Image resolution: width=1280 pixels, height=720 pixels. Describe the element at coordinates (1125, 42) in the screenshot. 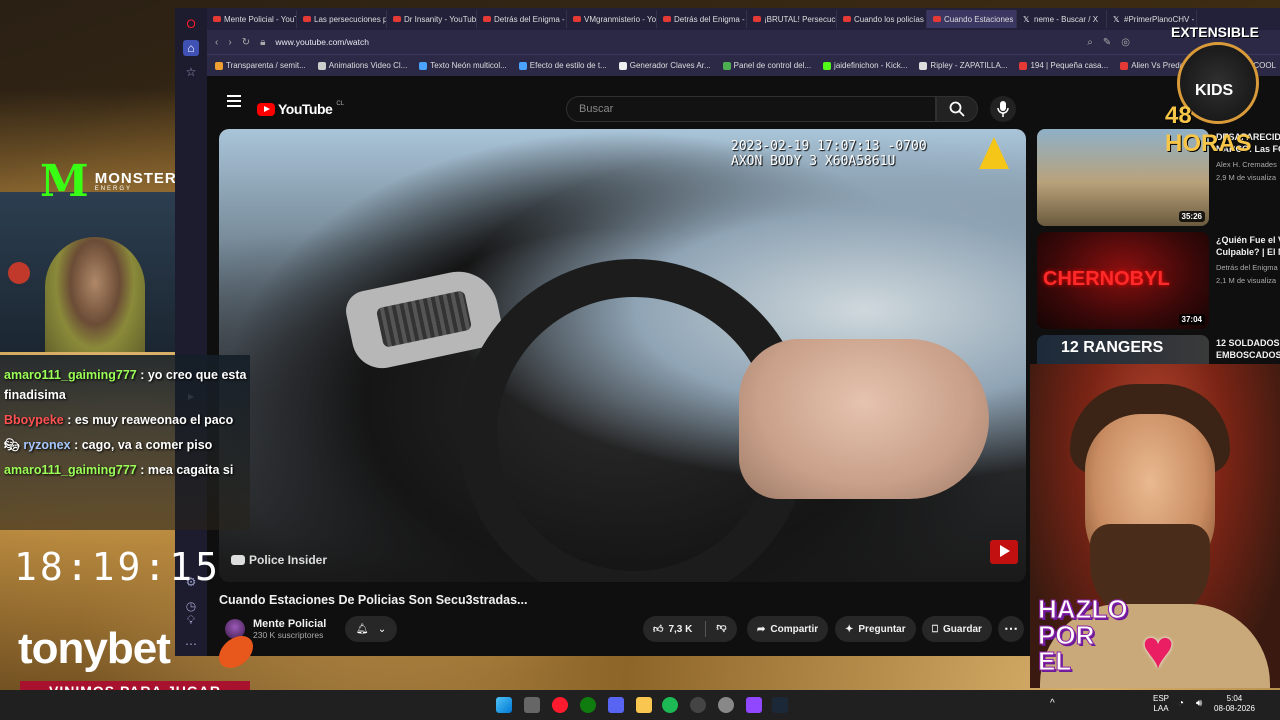

I see `camera-icon: ◎` at that location.